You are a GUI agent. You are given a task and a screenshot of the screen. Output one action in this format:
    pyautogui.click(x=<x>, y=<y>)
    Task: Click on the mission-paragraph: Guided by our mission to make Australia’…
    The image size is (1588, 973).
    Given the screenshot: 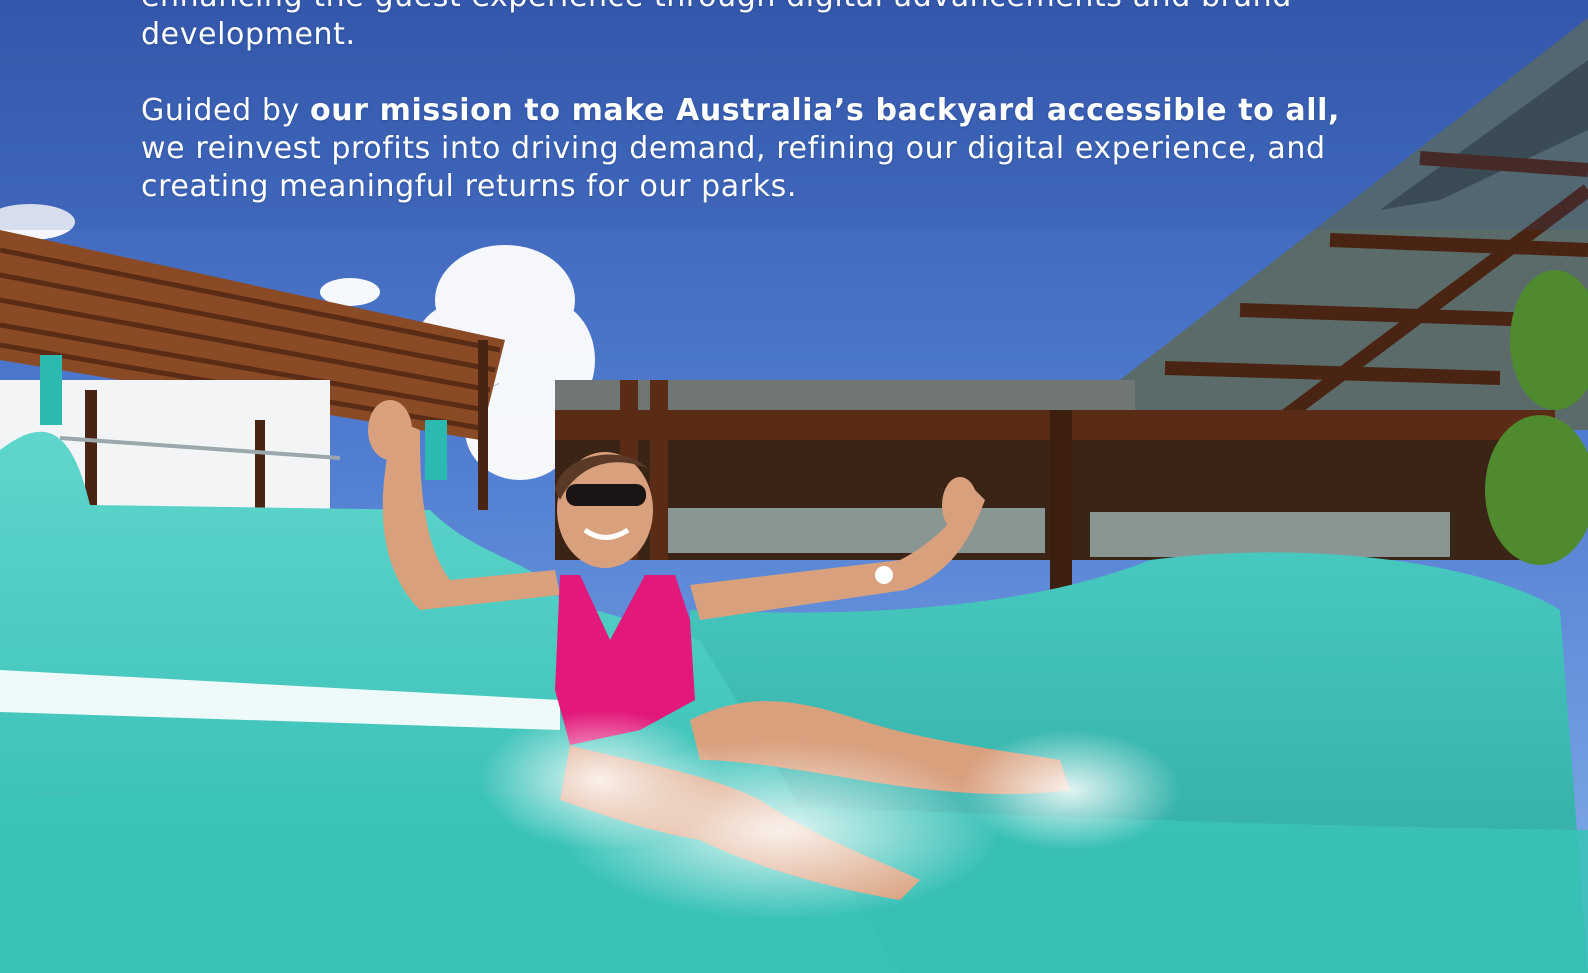 What is the action you would take?
    pyautogui.click(x=741, y=149)
    